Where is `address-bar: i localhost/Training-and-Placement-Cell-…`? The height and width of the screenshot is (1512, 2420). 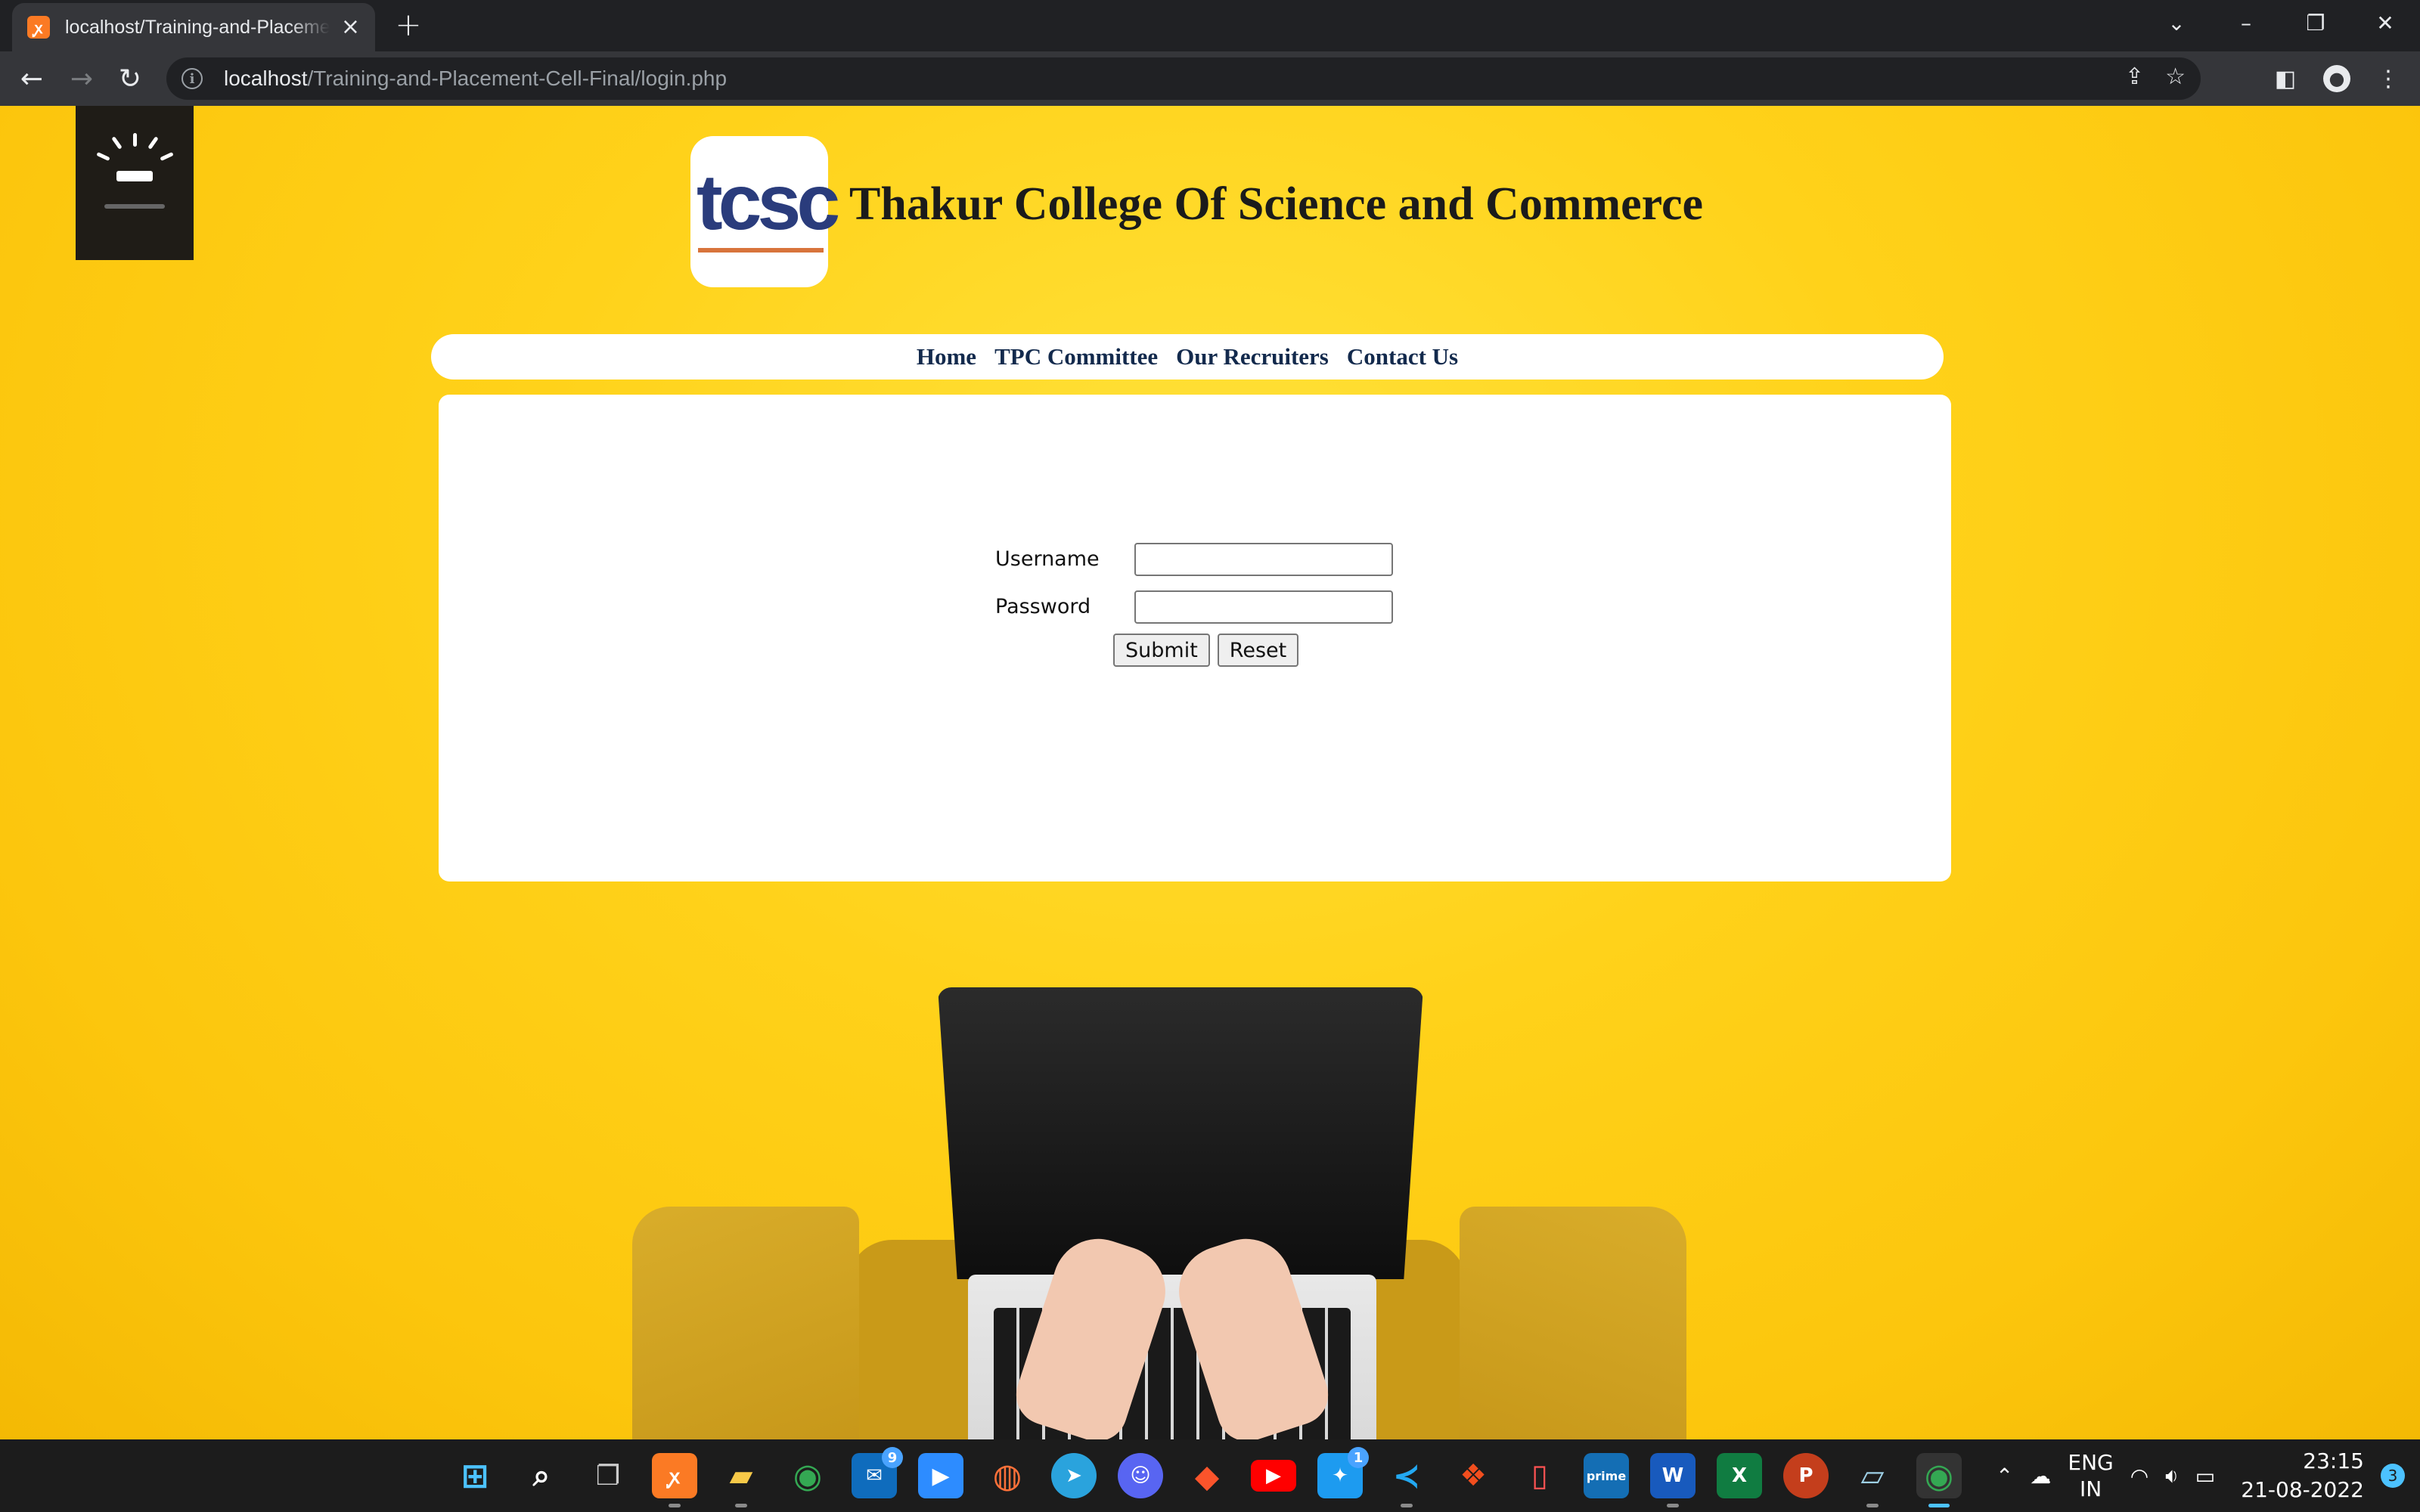
address-bar: i localhost/Training-and-Placement-Cell-… is located at coordinates (1183, 78).